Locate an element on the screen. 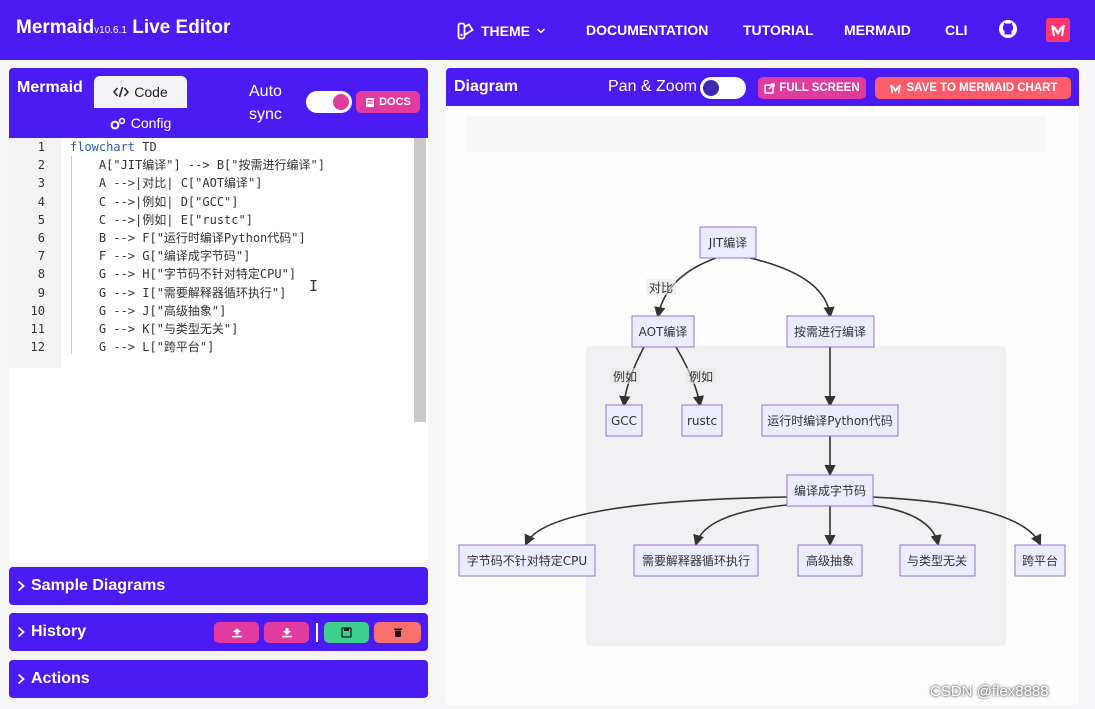  line-number: 4 is located at coordinates (41, 201).